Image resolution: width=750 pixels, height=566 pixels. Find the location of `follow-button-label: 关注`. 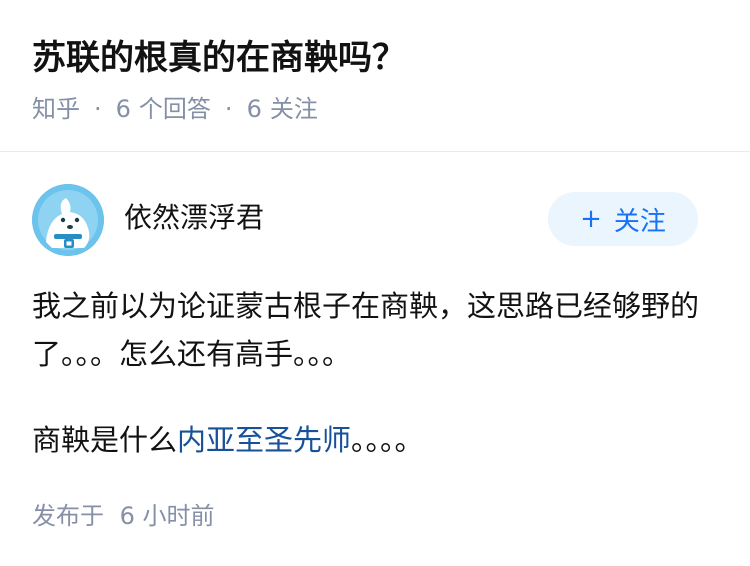

follow-button-label: 关注 is located at coordinates (639, 221).